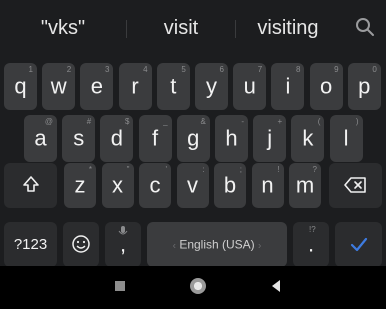  I want to click on navigation-bar, so click(193, 287).